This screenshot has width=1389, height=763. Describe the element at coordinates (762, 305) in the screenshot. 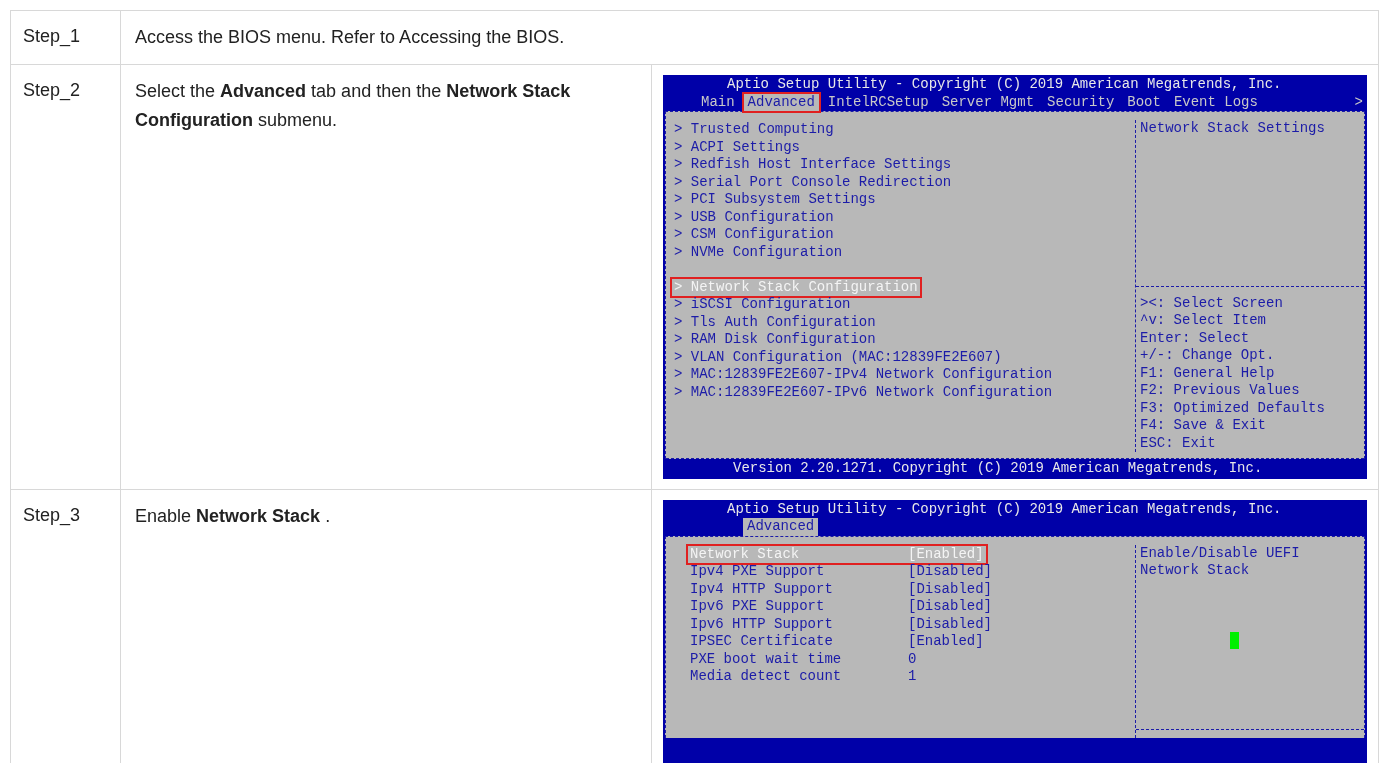

I see `bios-menu-item: > iSCSI Configuration` at that location.